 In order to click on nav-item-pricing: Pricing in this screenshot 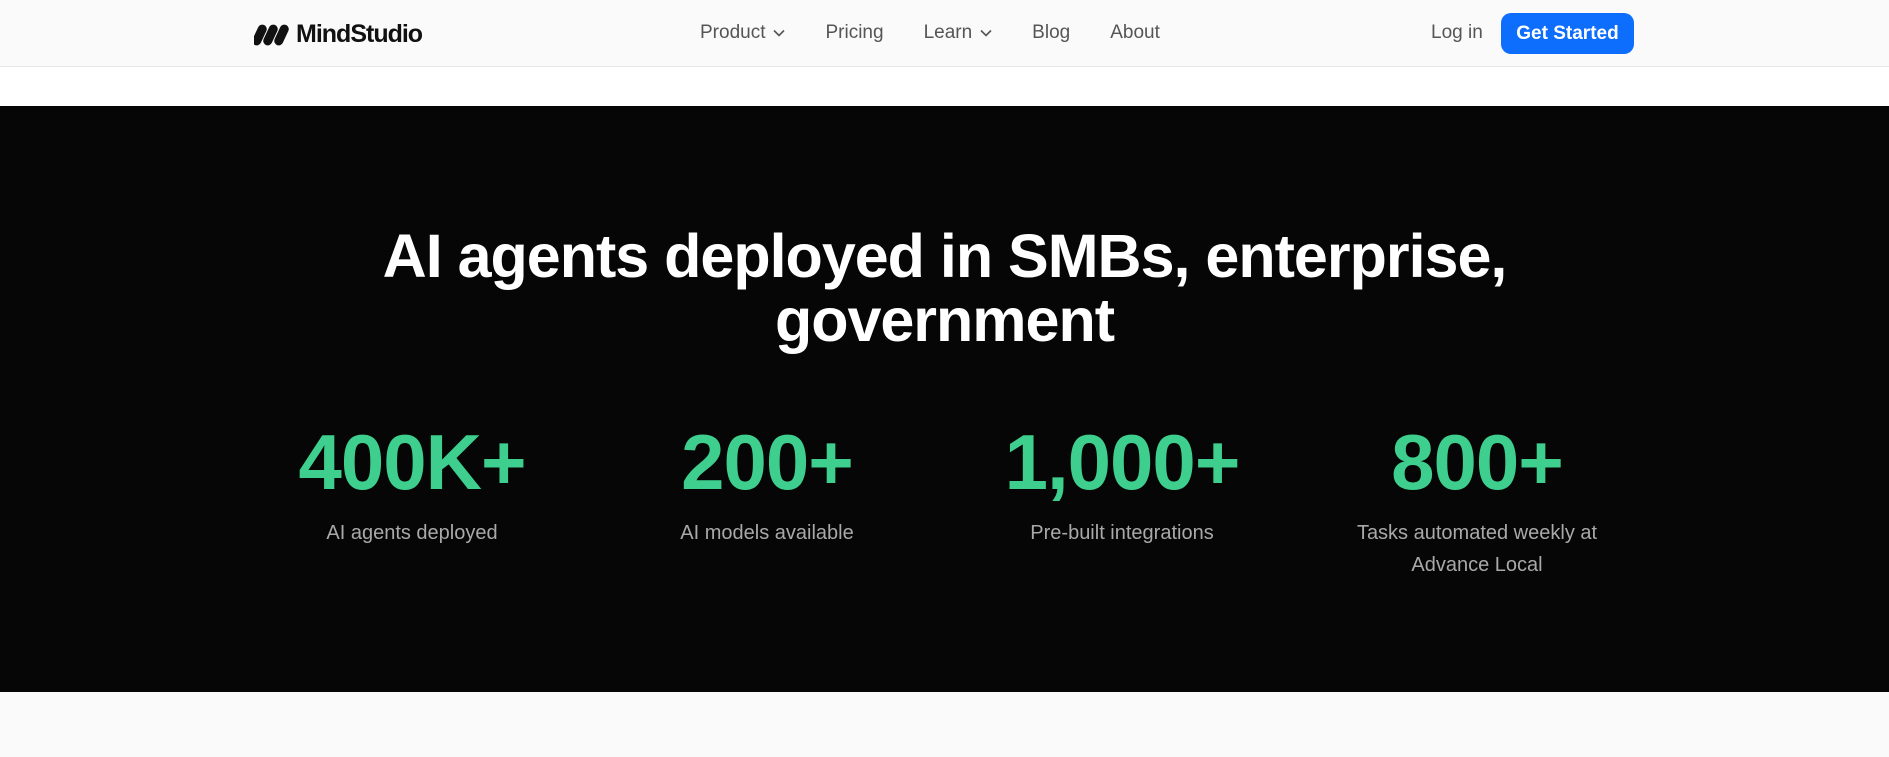, I will do `click(854, 33)`.